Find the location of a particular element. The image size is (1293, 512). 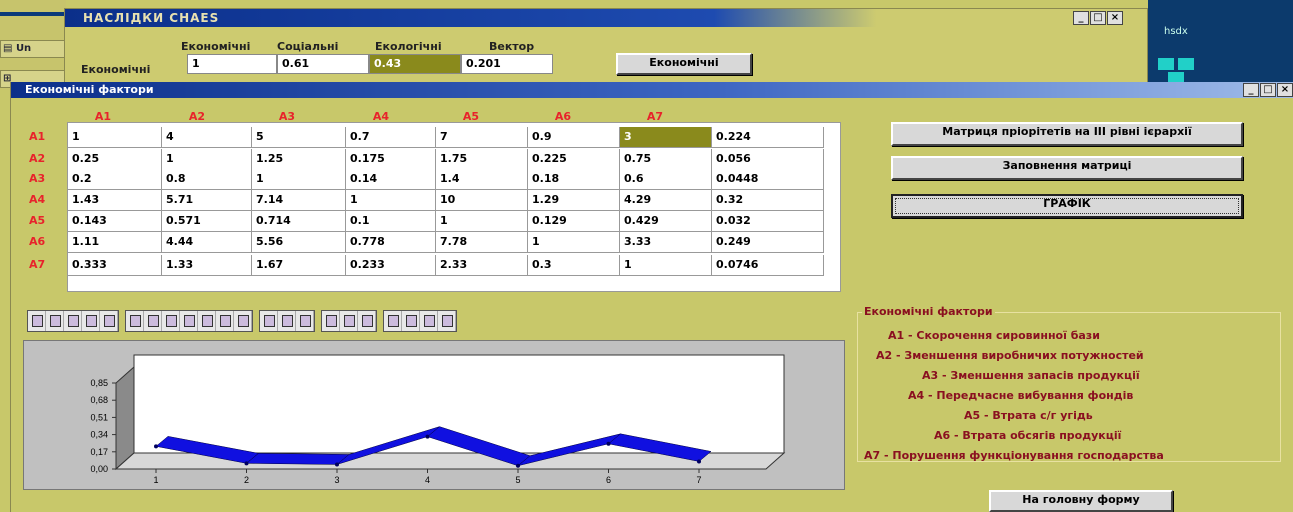

matrix-cell: 1.4 is located at coordinates (482, 179).